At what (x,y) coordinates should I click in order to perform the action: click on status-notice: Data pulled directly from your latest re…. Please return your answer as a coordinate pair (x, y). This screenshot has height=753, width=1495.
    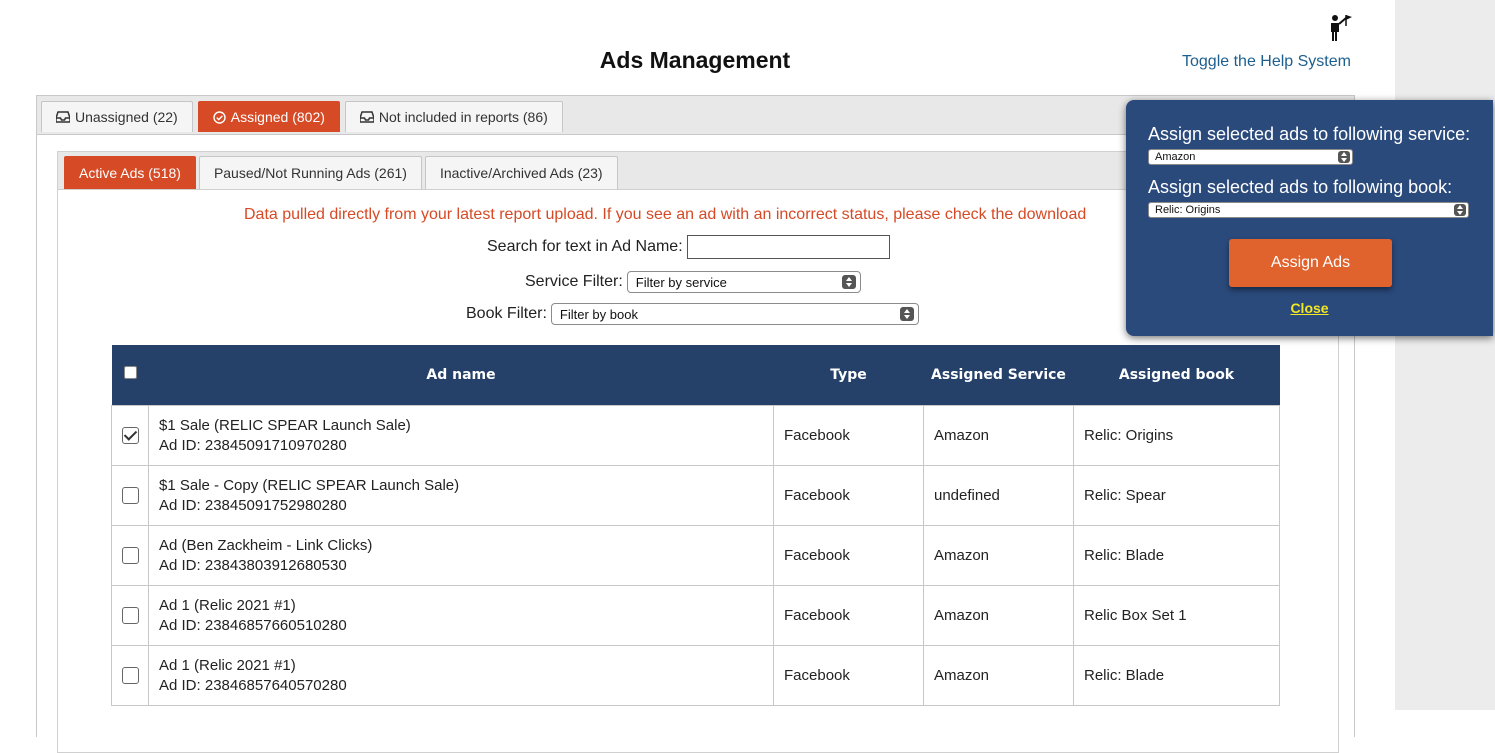
    Looking at the image, I should click on (665, 214).